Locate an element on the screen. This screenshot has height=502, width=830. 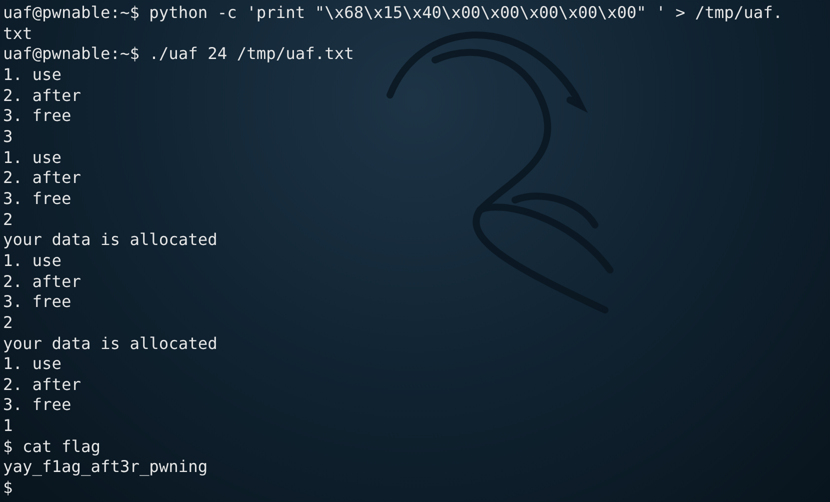
terminal-line: 1 is located at coordinates (8, 426).